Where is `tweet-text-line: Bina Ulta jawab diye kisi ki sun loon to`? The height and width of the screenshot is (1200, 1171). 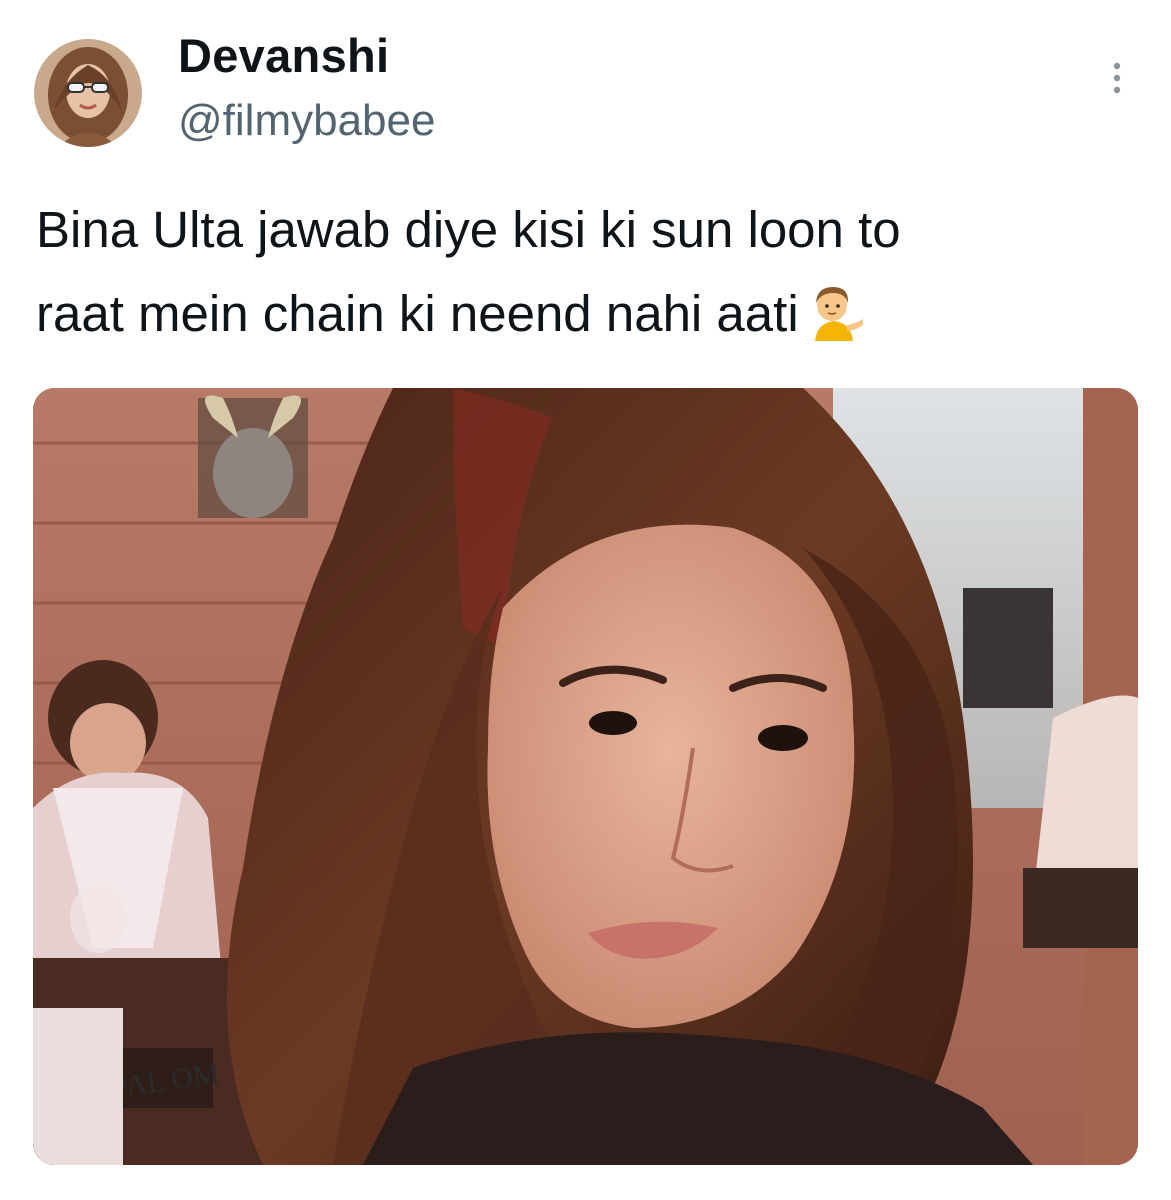
tweet-text-line: Bina Ulta jawab diye kisi ki sun loon to is located at coordinates (468, 229).